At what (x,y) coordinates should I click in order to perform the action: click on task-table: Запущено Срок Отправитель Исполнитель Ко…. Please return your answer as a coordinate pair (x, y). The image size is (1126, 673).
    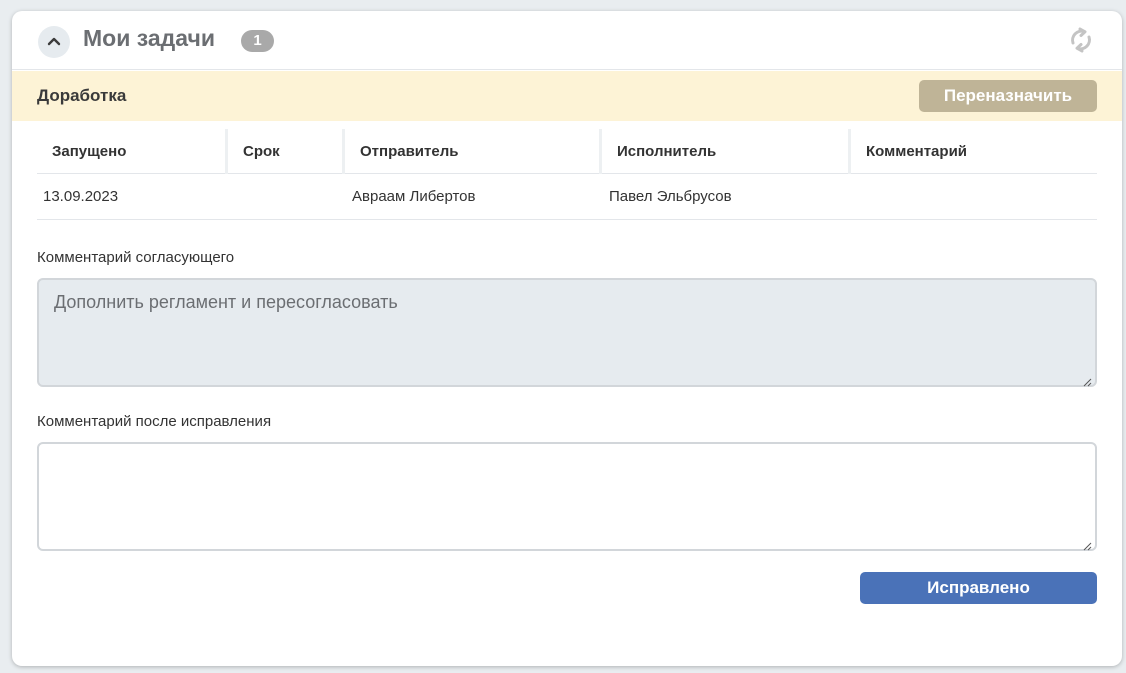
    Looking at the image, I should click on (567, 174).